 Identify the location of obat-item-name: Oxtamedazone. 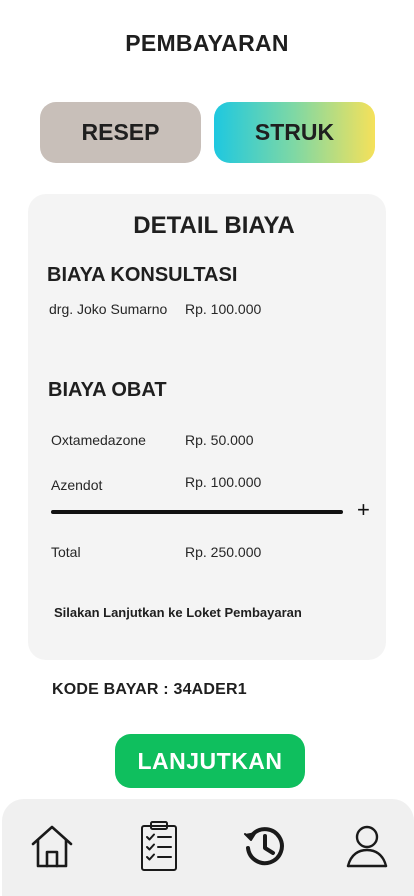
(98, 440).